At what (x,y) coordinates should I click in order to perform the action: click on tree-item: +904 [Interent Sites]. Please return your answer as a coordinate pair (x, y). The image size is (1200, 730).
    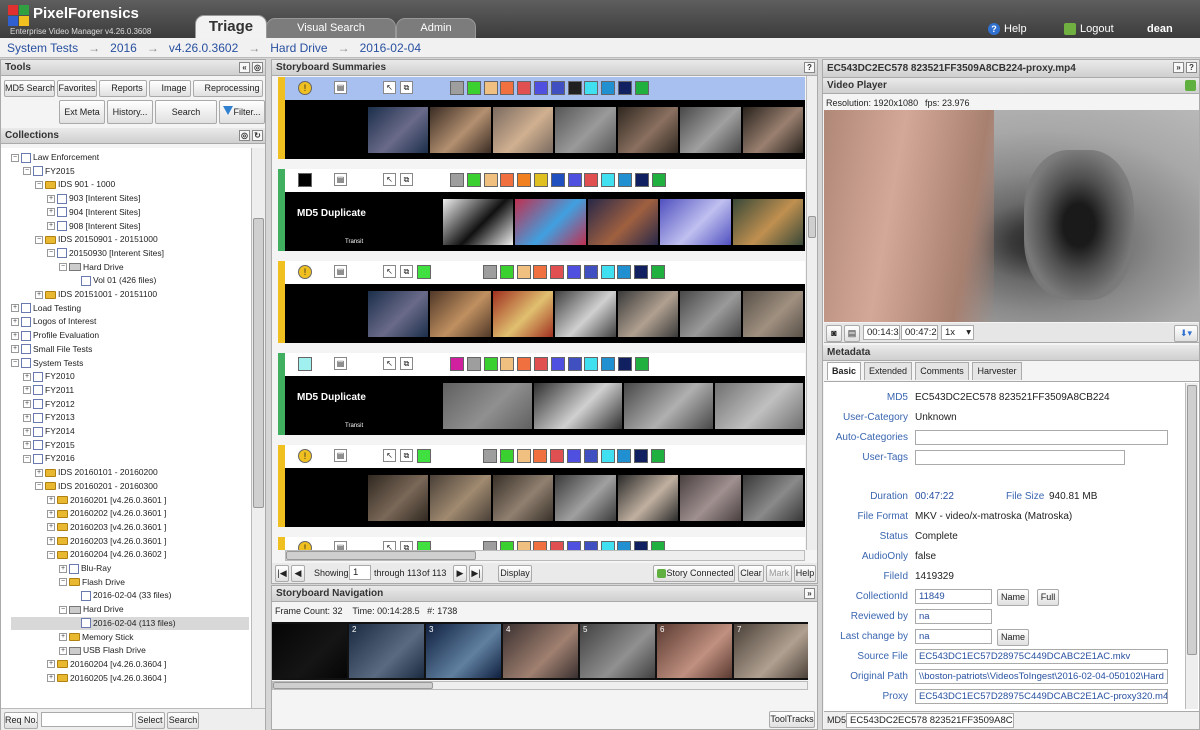
    Looking at the image, I should click on (93, 212).